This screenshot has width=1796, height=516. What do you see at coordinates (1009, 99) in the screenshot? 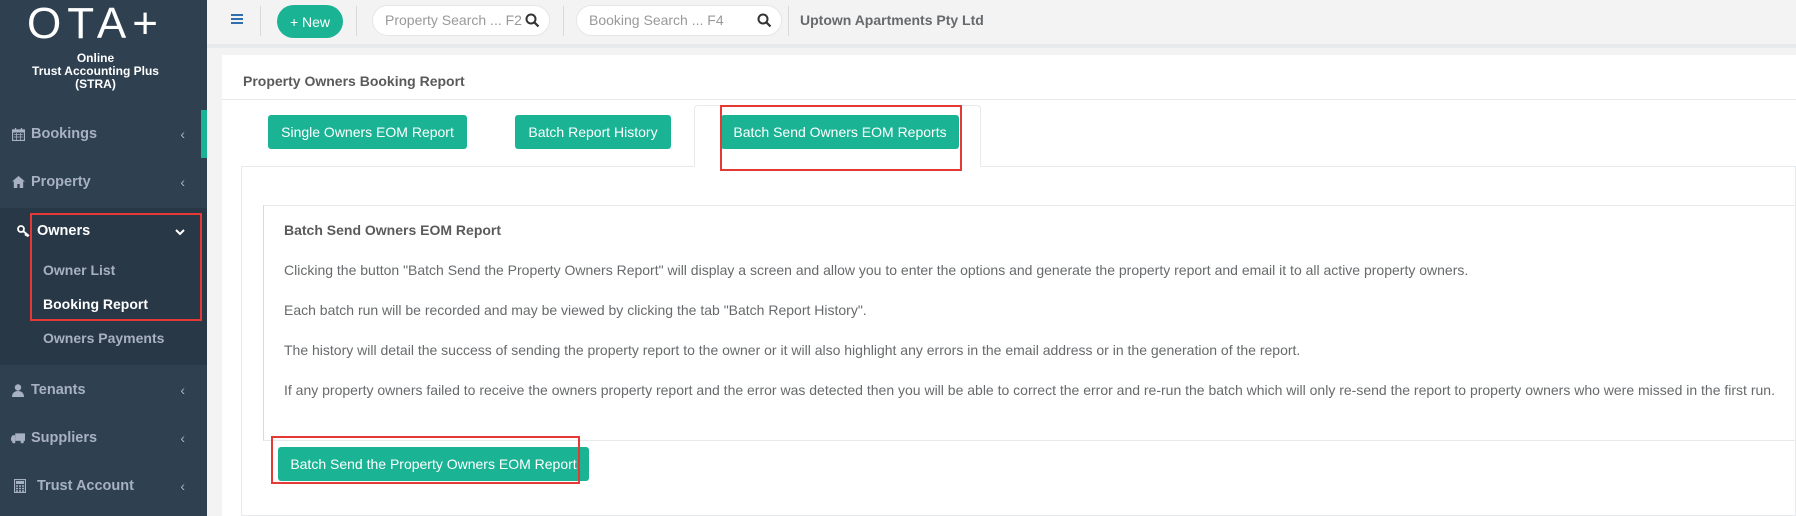
I see `divider` at bounding box center [1009, 99].